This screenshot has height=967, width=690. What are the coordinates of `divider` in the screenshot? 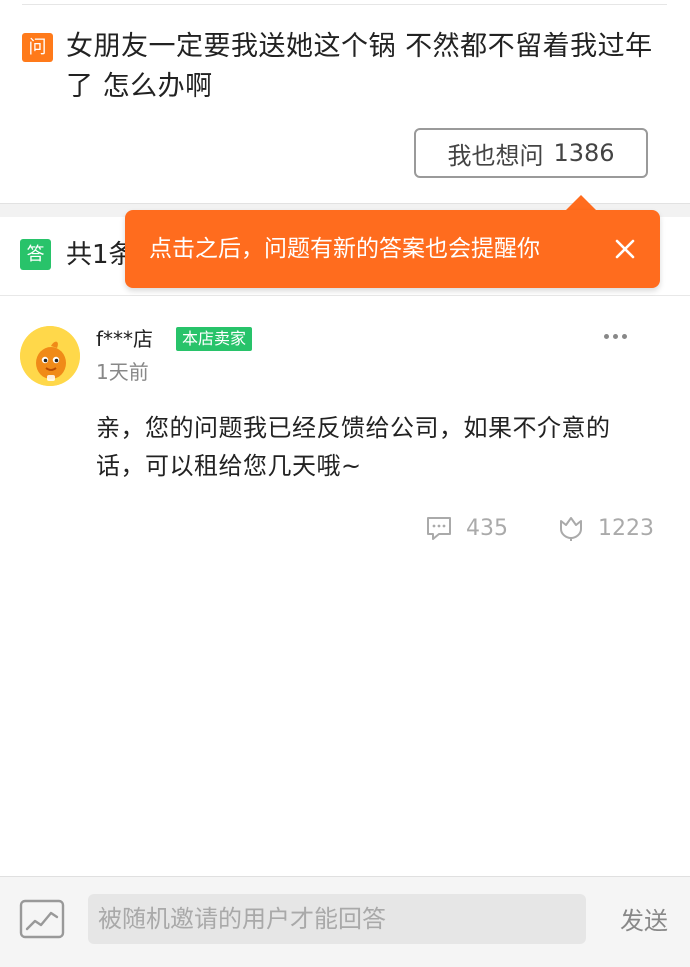 It's located at (344, 4).